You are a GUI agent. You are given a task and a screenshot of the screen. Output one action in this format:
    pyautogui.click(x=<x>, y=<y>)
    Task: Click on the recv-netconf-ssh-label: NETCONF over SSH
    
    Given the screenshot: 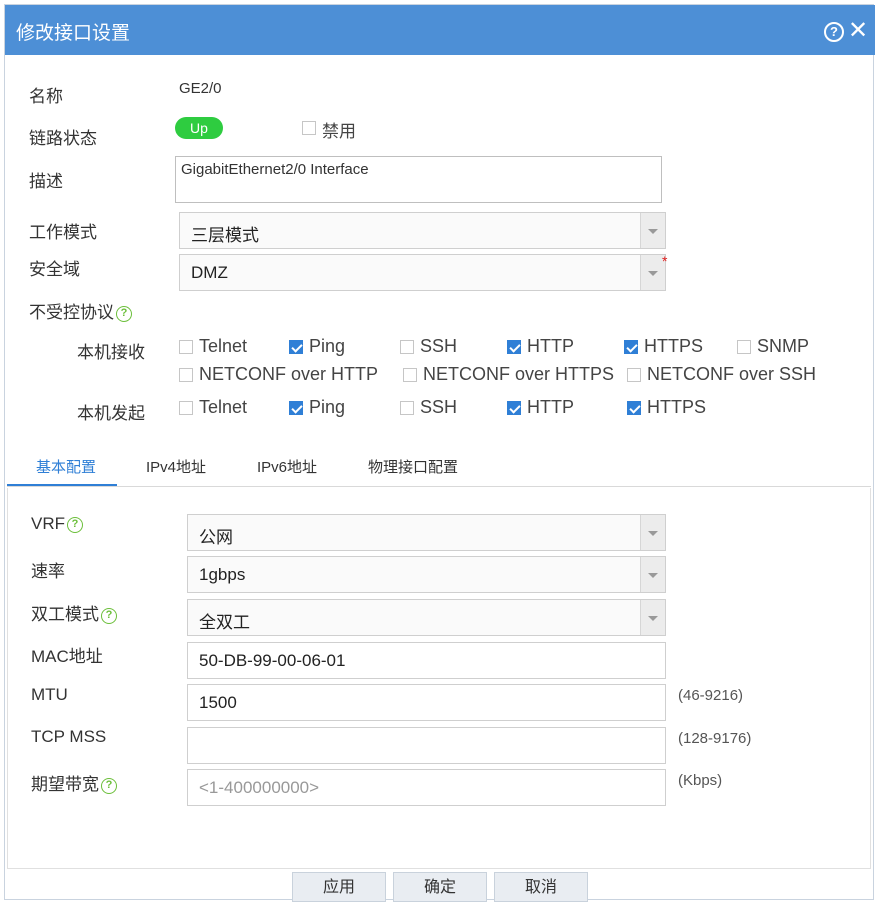 What is the action you would take?
    pyautogui.click(x=732, y=374)
    